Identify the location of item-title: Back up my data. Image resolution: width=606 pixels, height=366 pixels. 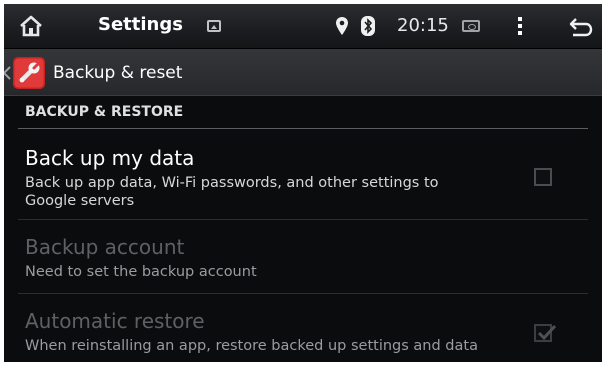
(110, 158).